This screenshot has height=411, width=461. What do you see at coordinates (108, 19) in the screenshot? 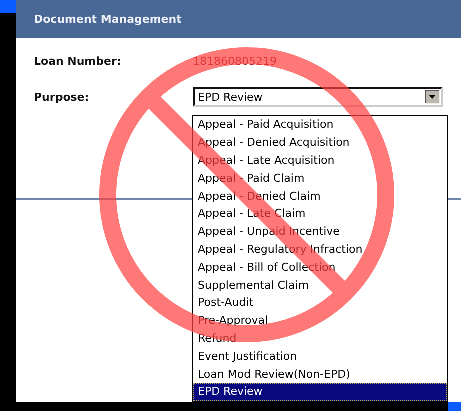
I see `panel-title: Document Management` at bounding box center [108, 19].